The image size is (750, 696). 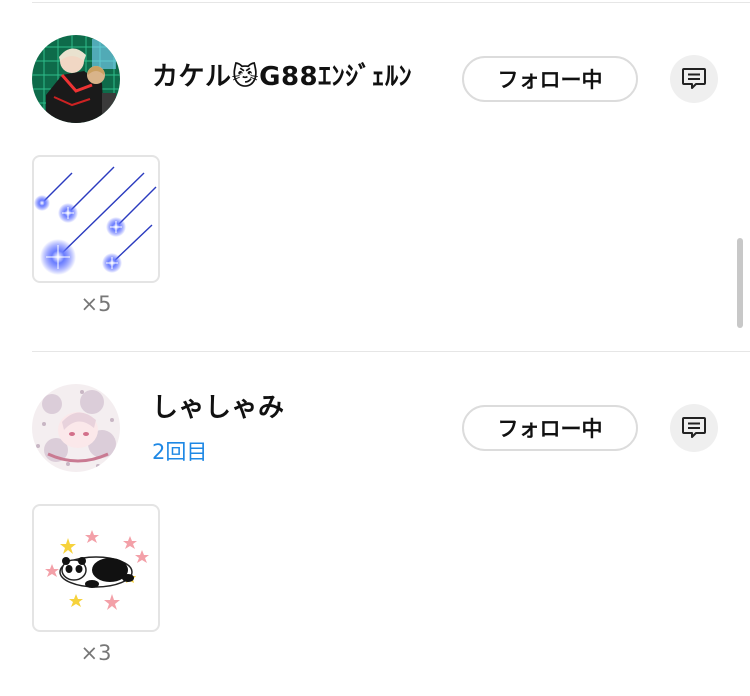 I want to click on scrollbar, so click(x=740, y=283).